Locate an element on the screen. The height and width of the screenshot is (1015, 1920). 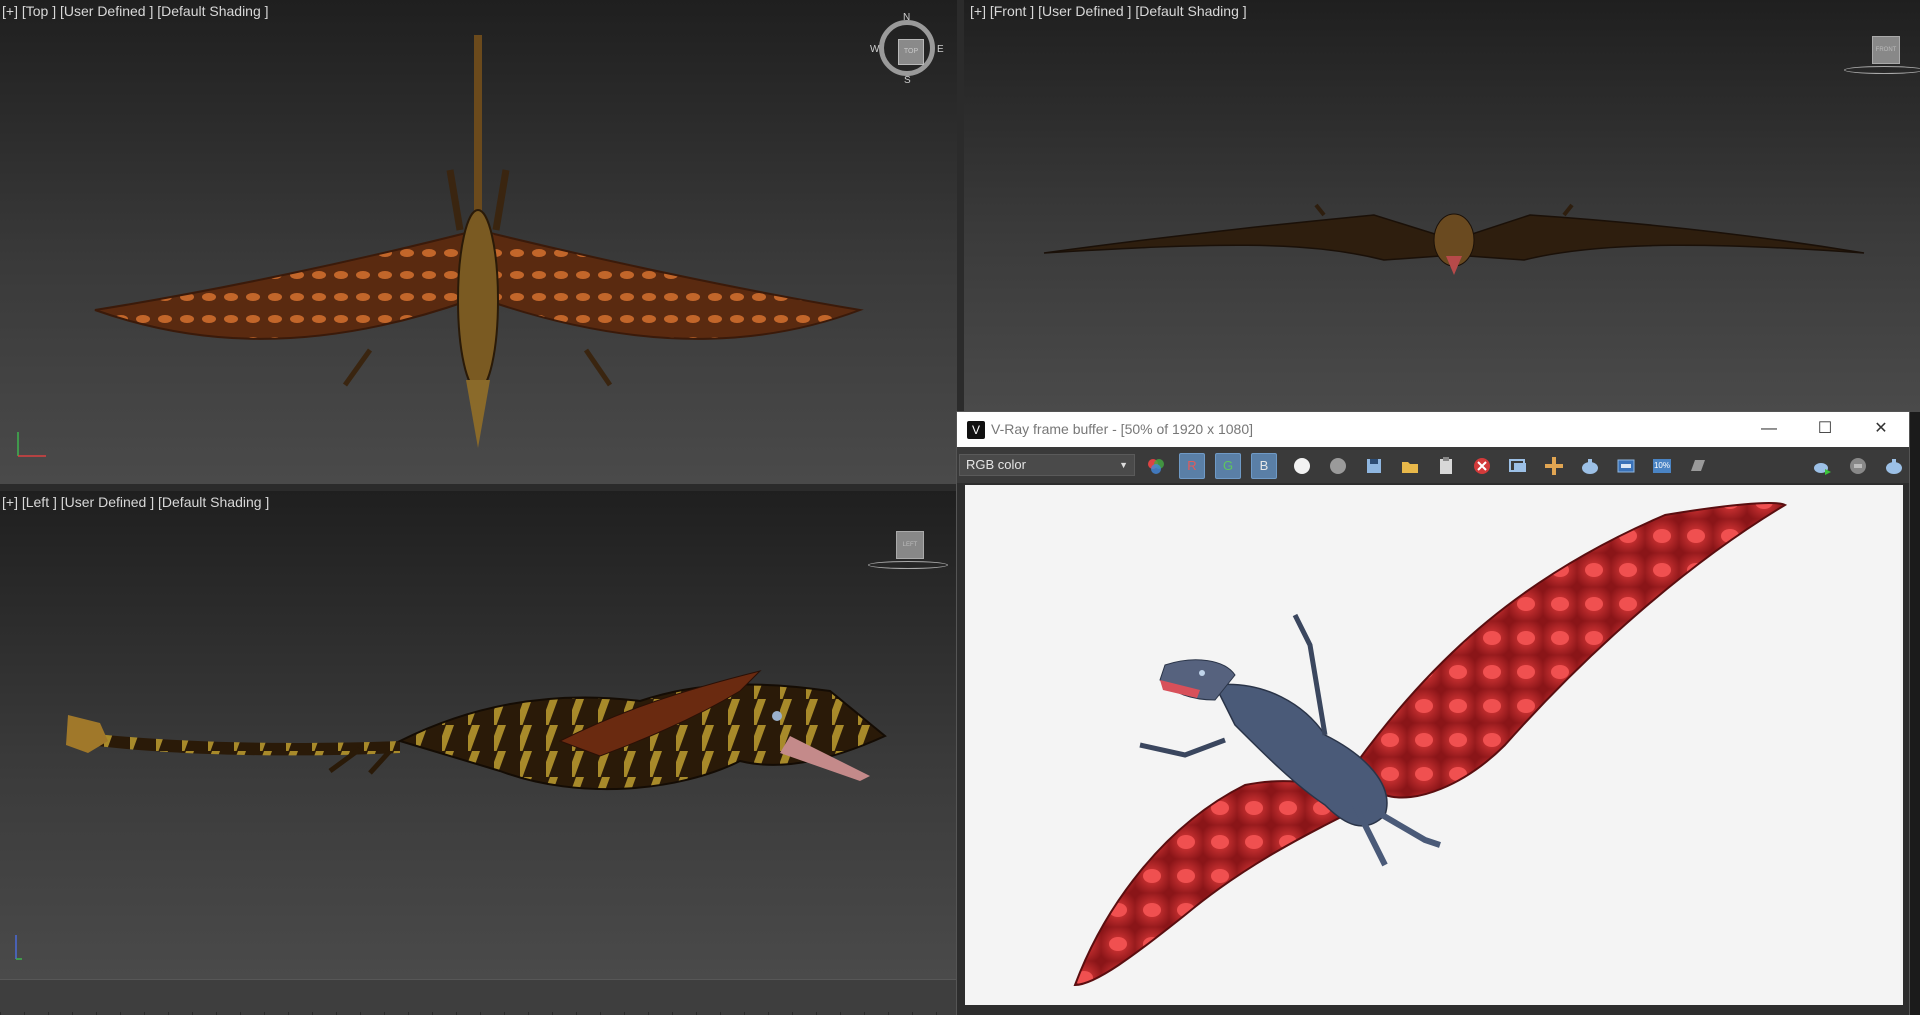
vfb-toolbar: RGB color ▼ R G B 10% is located at coordinates (1433, 465).